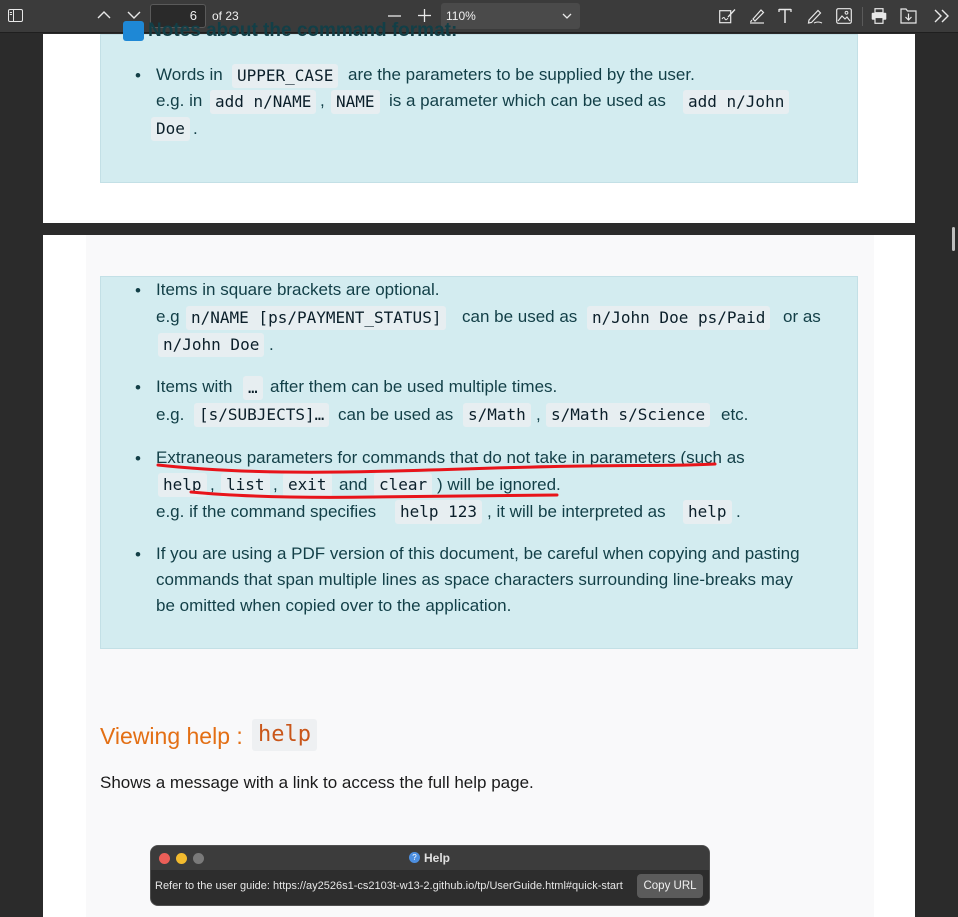 This screenshot has width=958, height=917. Describe the element at coordinates (189, 74) in the screenshot. I see `notes-text: Words in` at that location.